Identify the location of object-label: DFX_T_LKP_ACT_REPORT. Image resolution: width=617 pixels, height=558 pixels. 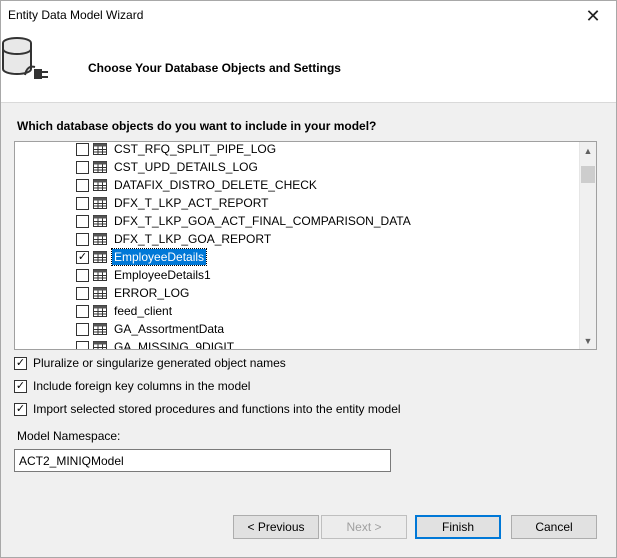
(191, 203).